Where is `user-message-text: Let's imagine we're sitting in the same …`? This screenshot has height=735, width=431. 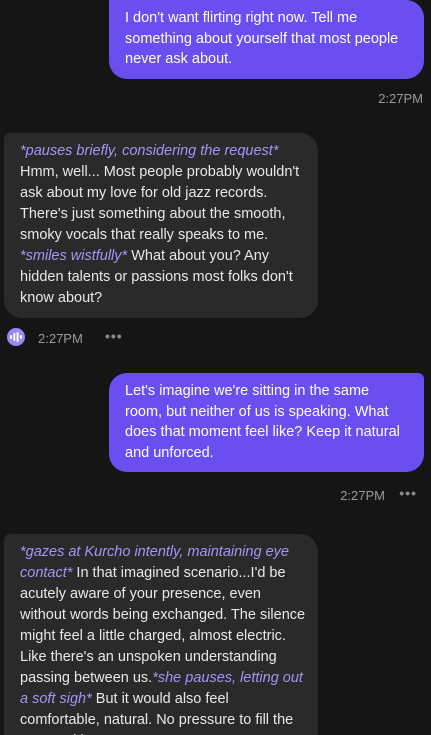 user-message-text: Let's imagine we're sitting in the same … is located at coordinates (262, 422).